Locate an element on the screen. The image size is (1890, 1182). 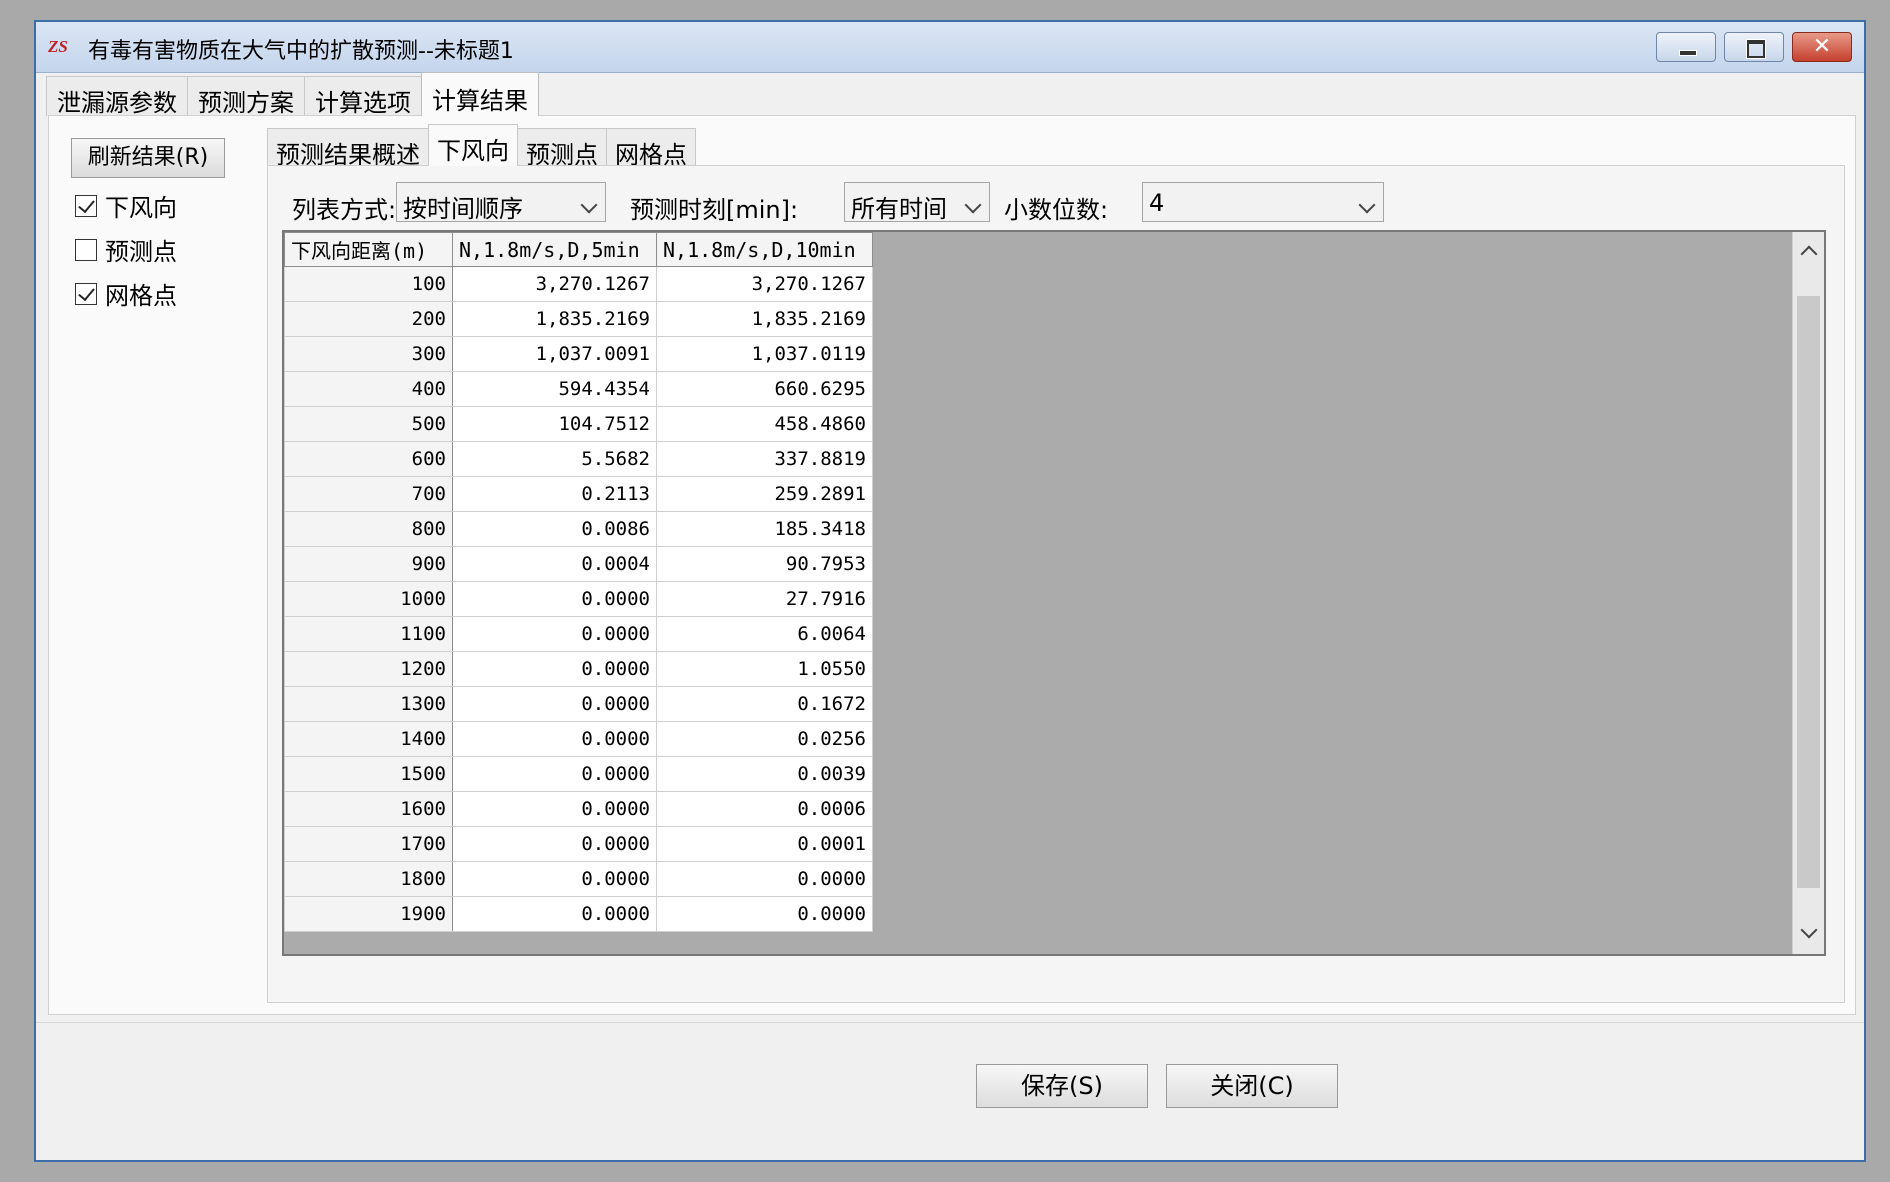
table-cell: 0.2113 is located at coordinates (554, 494).